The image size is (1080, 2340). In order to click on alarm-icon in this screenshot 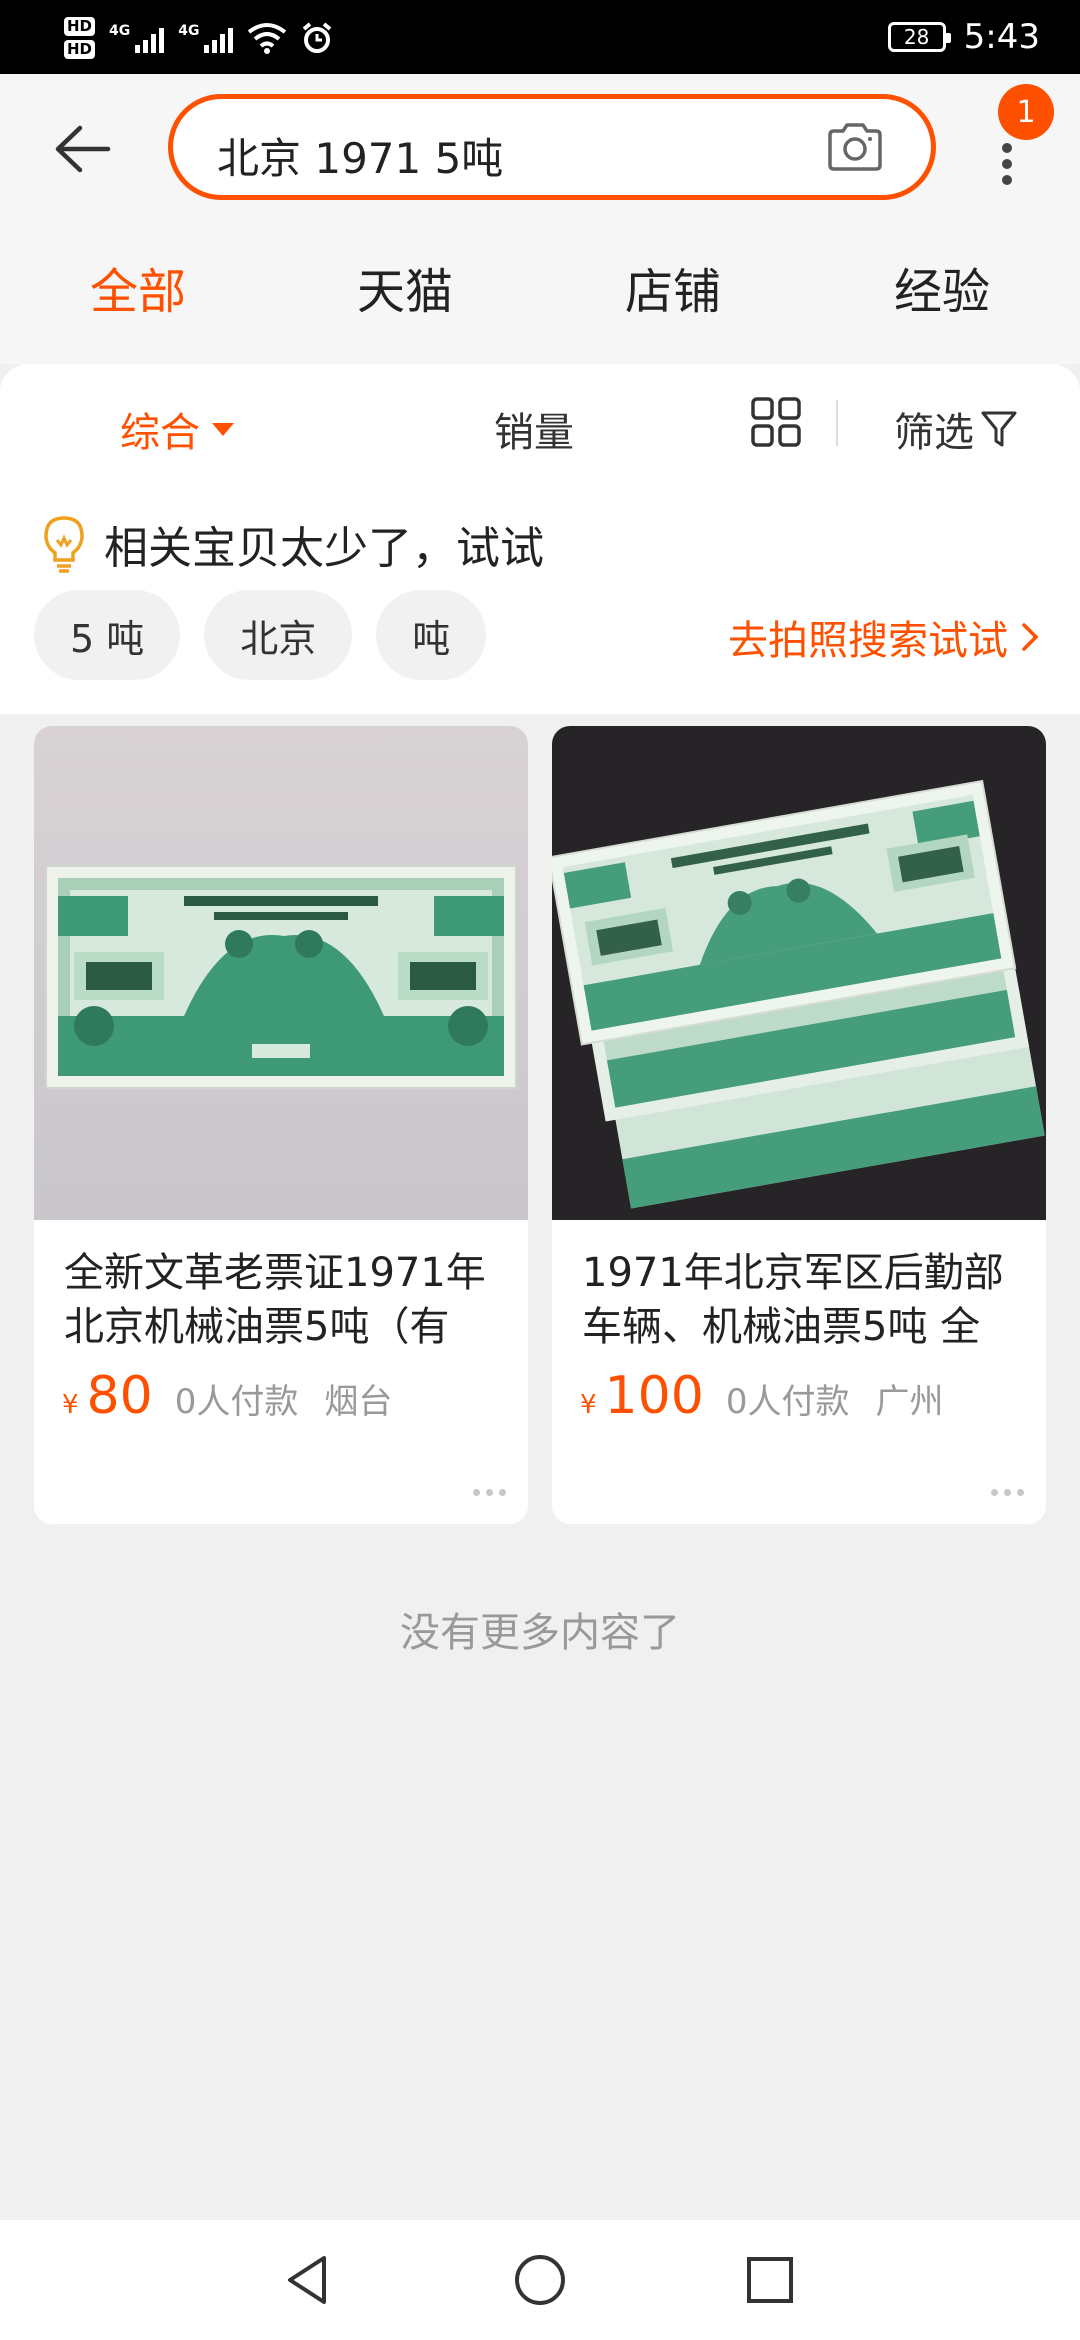, I will do `click(317, 37)`.